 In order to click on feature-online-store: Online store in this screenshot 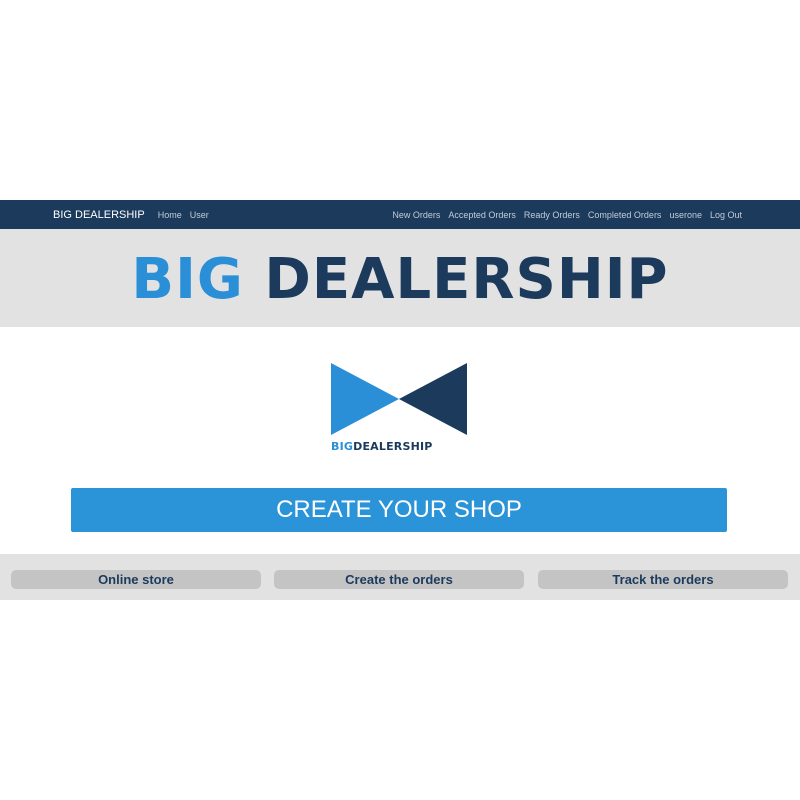, I will do `click(136, 579)`.